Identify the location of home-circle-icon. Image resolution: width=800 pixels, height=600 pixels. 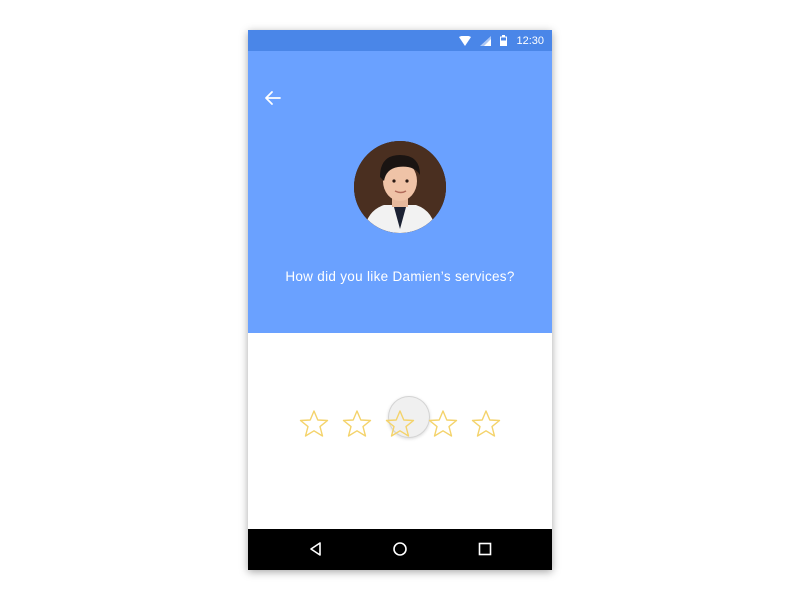
(400, 549).